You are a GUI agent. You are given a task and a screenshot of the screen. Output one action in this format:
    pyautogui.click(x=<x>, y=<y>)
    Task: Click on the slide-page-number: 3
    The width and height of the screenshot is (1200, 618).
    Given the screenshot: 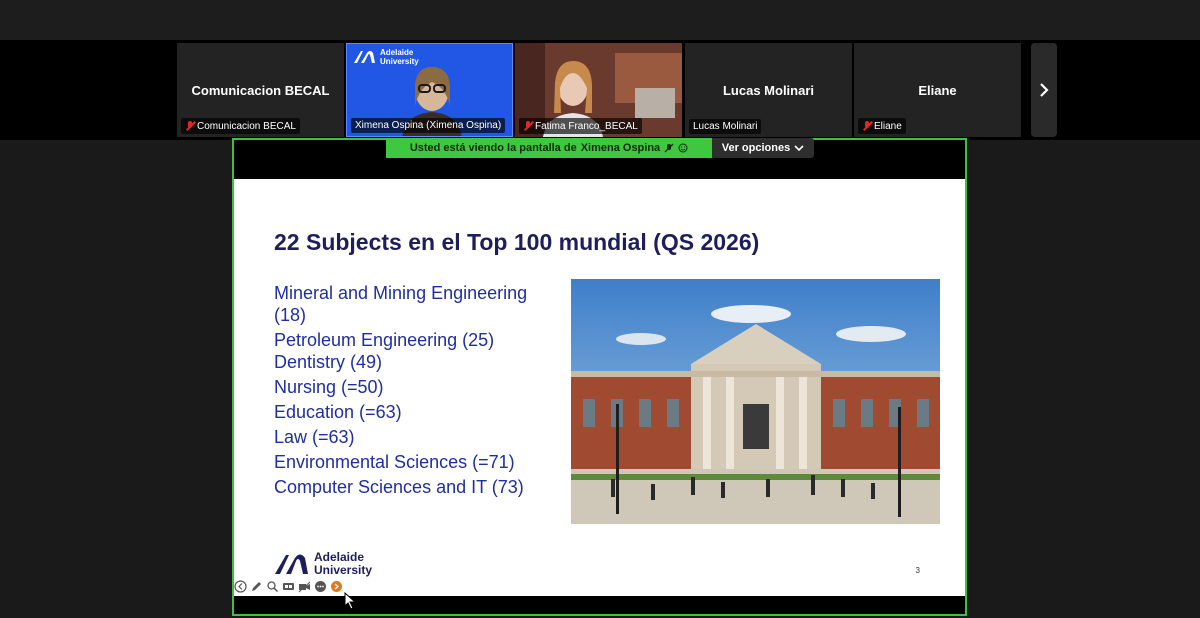 What is the action you would take?
    pyautogui.click(x=917, y=570)
    